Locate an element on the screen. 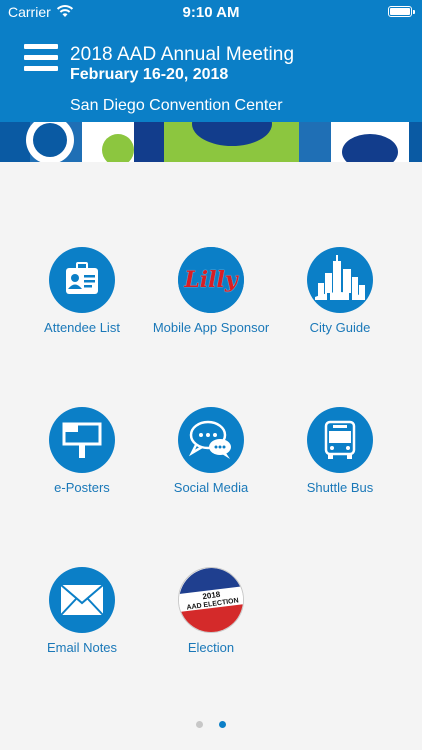 Image resolution: width=422 pixels, height=750 pixels. tile-mobile-app-sponsor: Lilly Mobile App Sponsor is located at coordinates (211, 291).